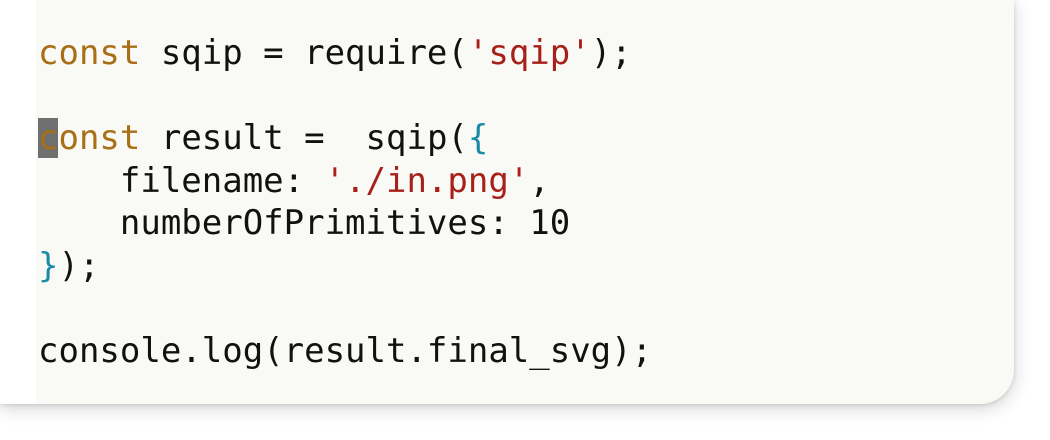 The height and width of the screenshot is (440, 1050). I want to click on open-brace: {, so click(478, 138).